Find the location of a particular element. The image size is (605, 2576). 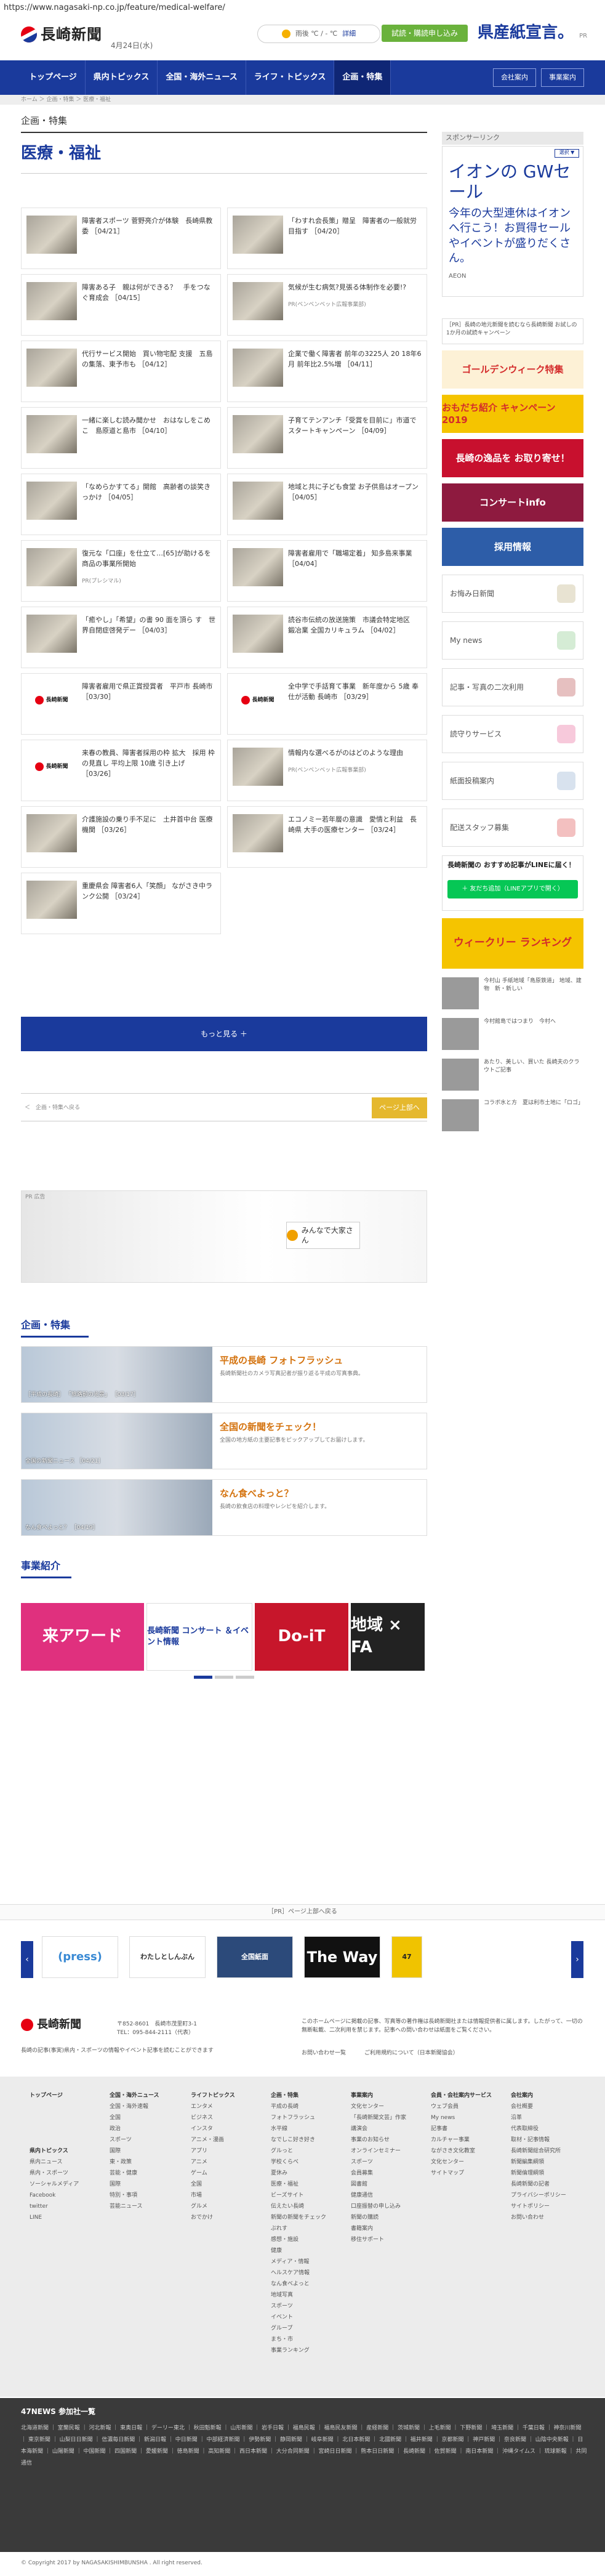

breadcrumb-text: ホーム ＞ 企画・特集 ＞ 医療・福祉 is located at coordinates (66, 99).